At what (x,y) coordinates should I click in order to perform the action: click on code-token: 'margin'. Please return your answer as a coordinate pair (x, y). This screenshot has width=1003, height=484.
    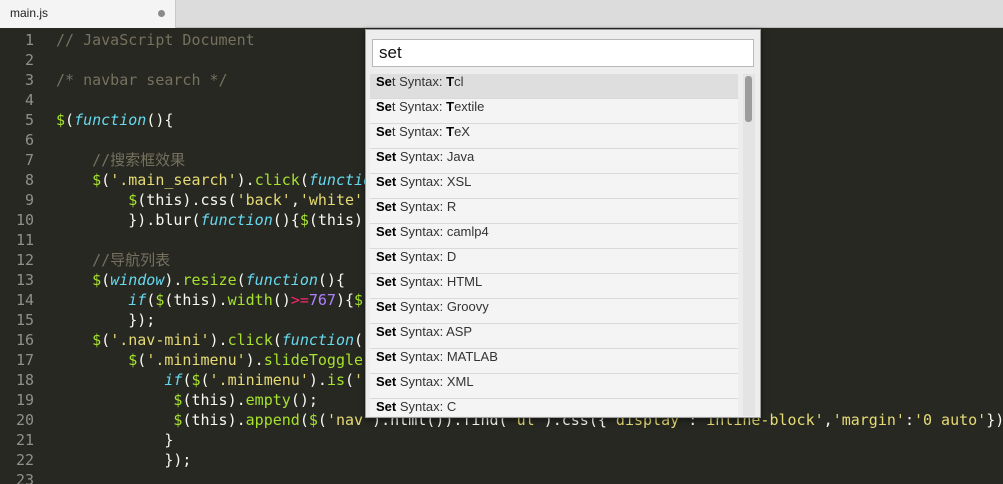
    Looking at the image, I should click on (868, 420).